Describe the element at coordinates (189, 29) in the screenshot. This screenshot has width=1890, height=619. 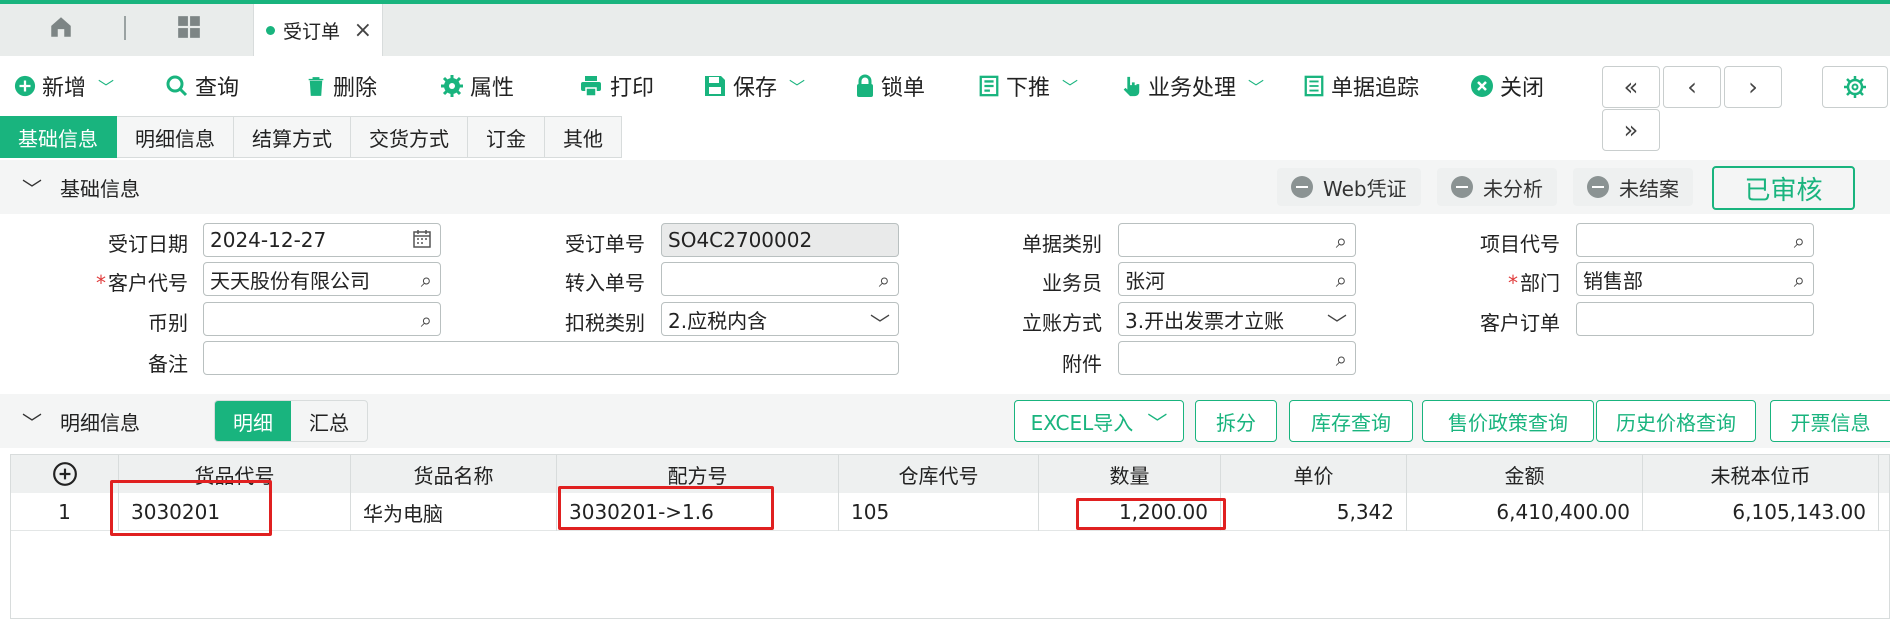
I see `grid-menu-icon` at that location.